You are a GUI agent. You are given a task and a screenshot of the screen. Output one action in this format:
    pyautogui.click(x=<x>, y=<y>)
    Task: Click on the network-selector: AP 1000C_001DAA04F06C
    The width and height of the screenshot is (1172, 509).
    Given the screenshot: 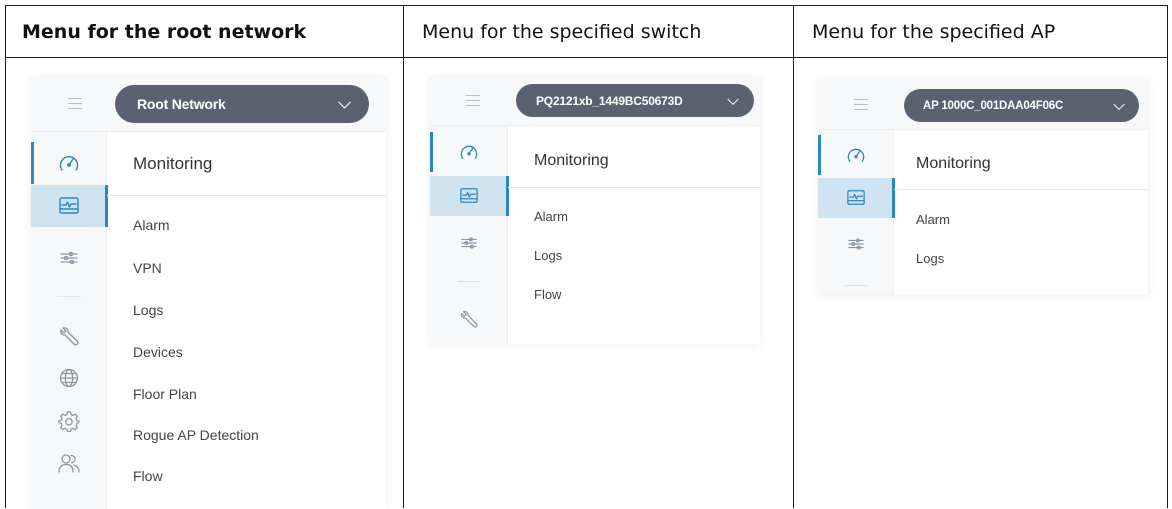 What is the action you would take?
    pyautogui.click(x=1021, y=105)
    